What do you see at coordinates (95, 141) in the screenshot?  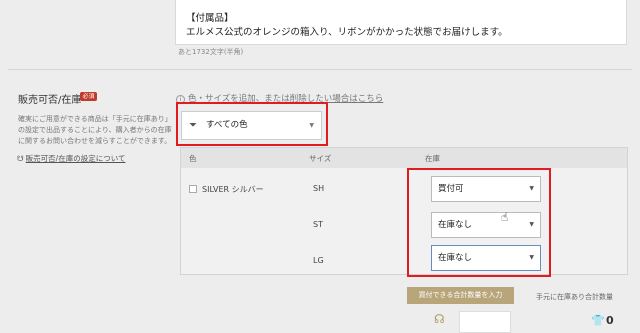 I see `section-description-line-3: に関するお問い合わせを減らすことができます。` at bounding box center [95, 141].